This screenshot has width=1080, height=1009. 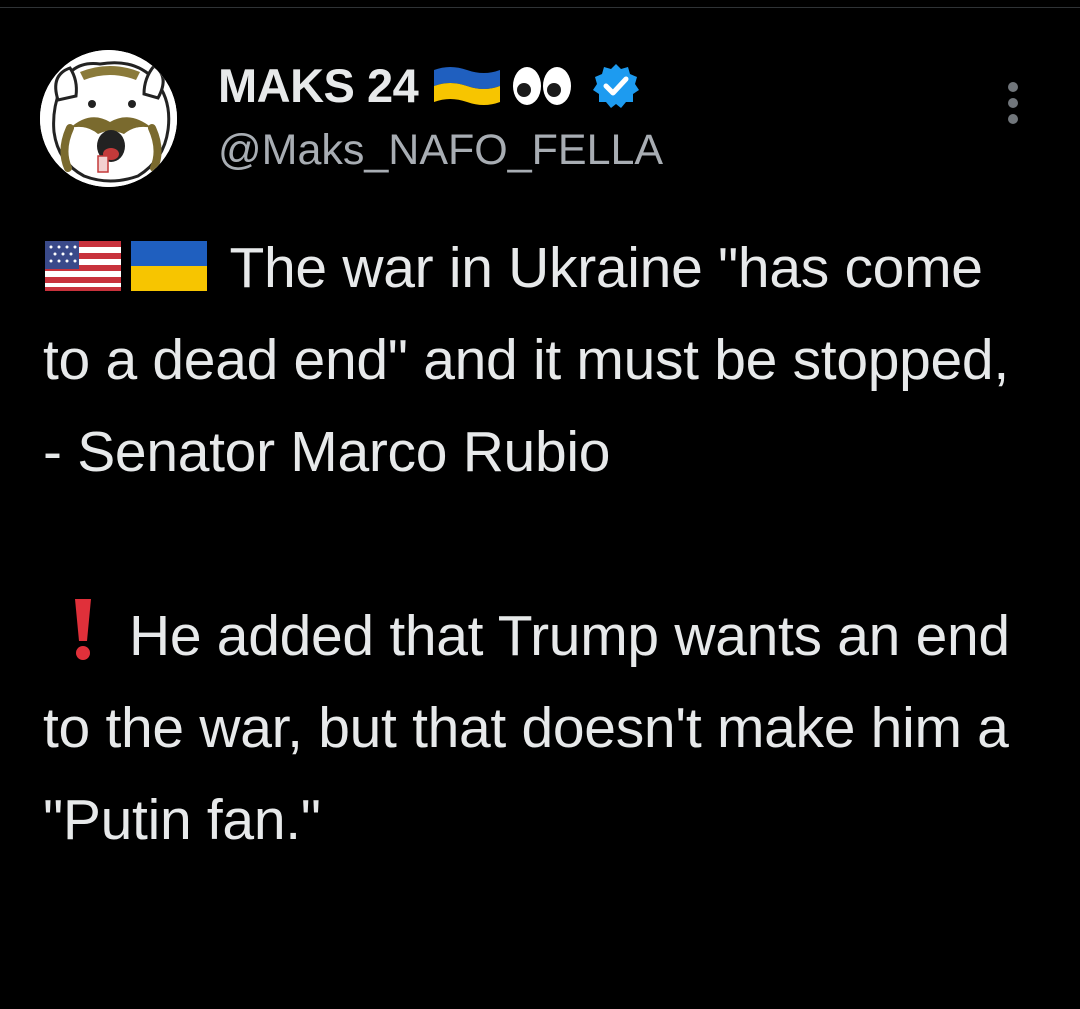 I want to click on top-divider, so click(x=540, y=4).